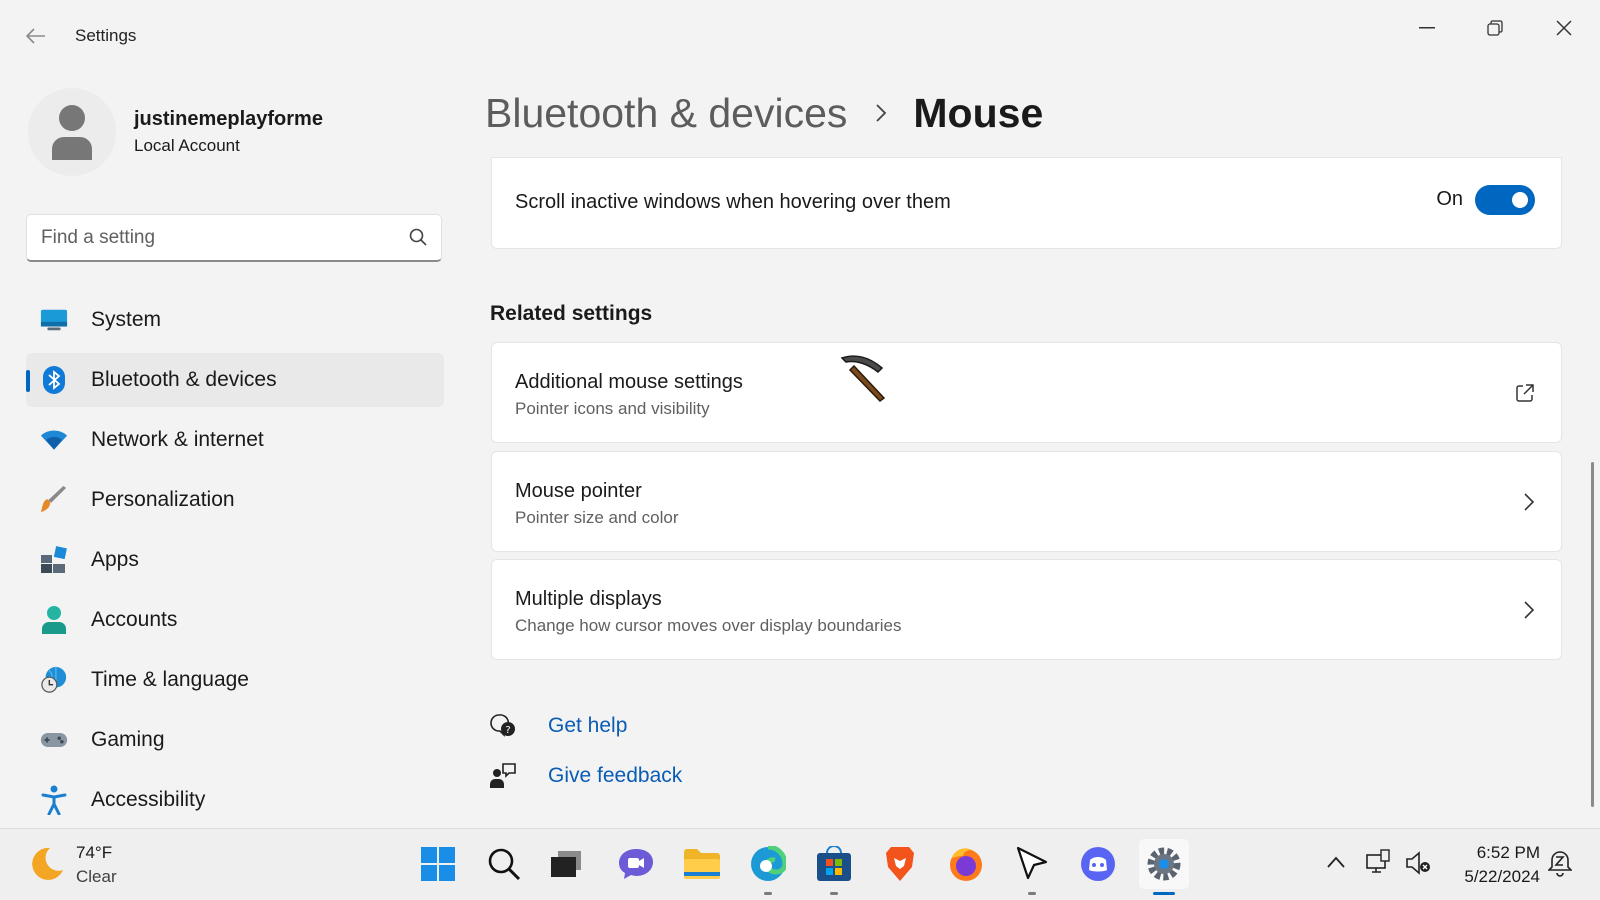 The height and width of the screenshot is (900, 1600). I want to click on start-button, so click(438, 864).